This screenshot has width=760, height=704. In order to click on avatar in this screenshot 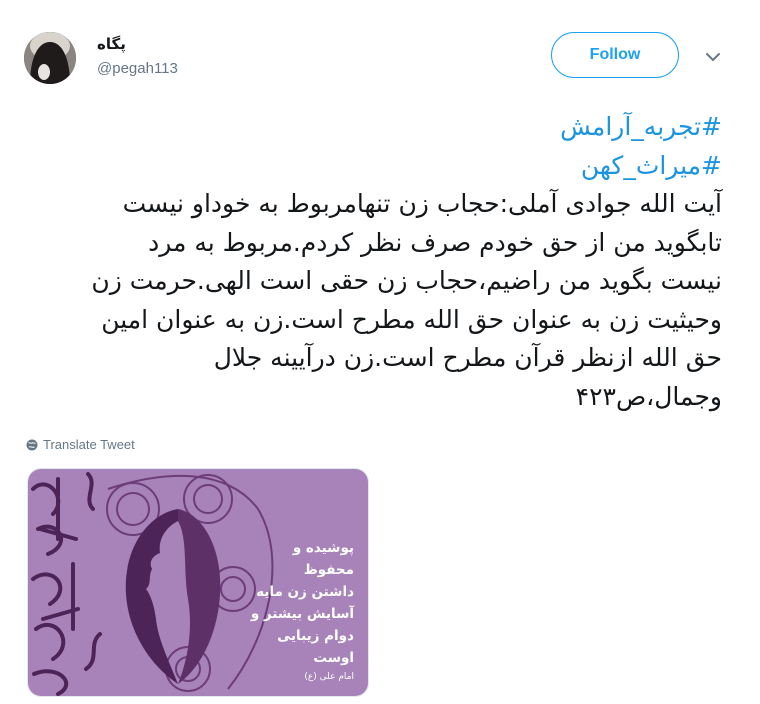, I will do `click(50, 58)`.